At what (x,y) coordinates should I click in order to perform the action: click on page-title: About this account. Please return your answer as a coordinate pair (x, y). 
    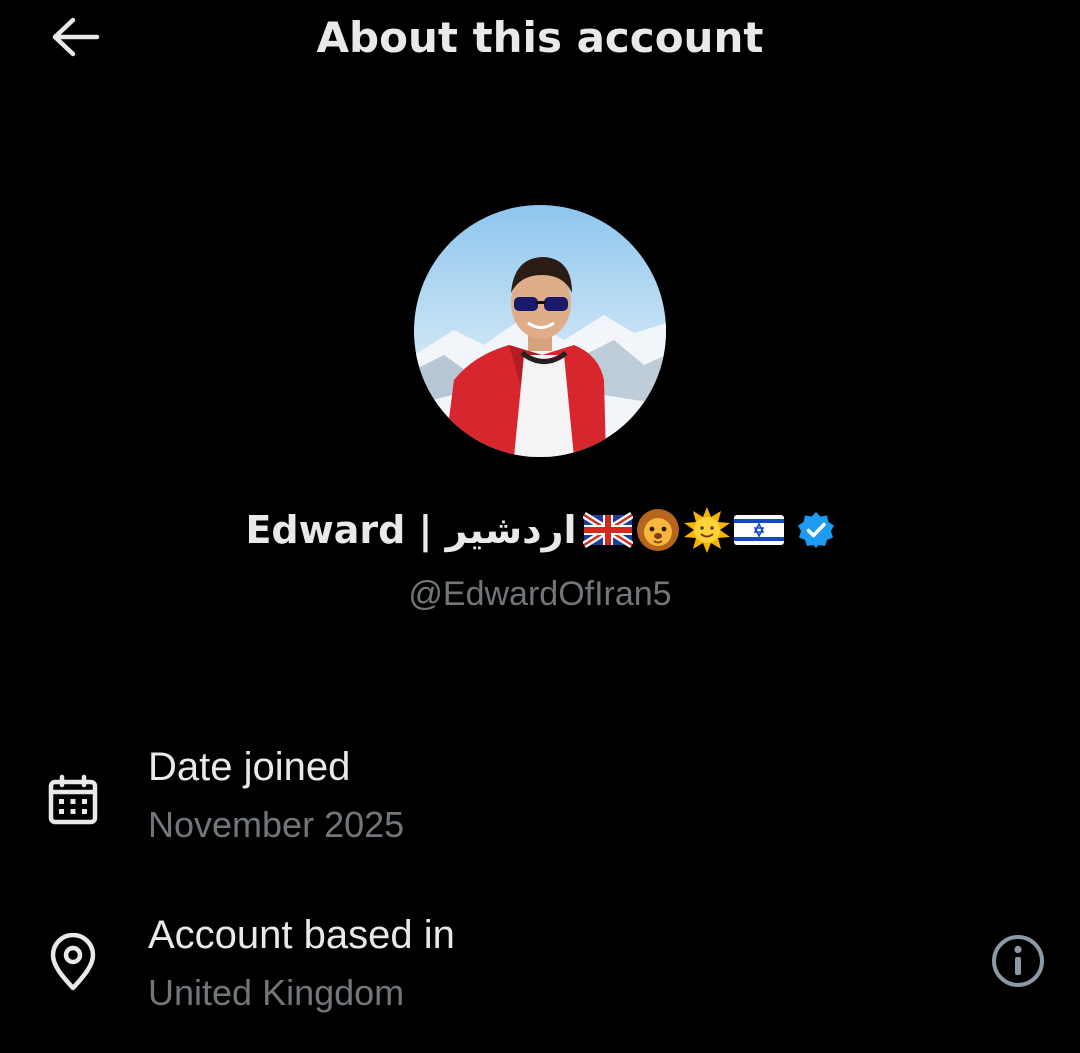
    Looking at the image, I should click on (540, 37).